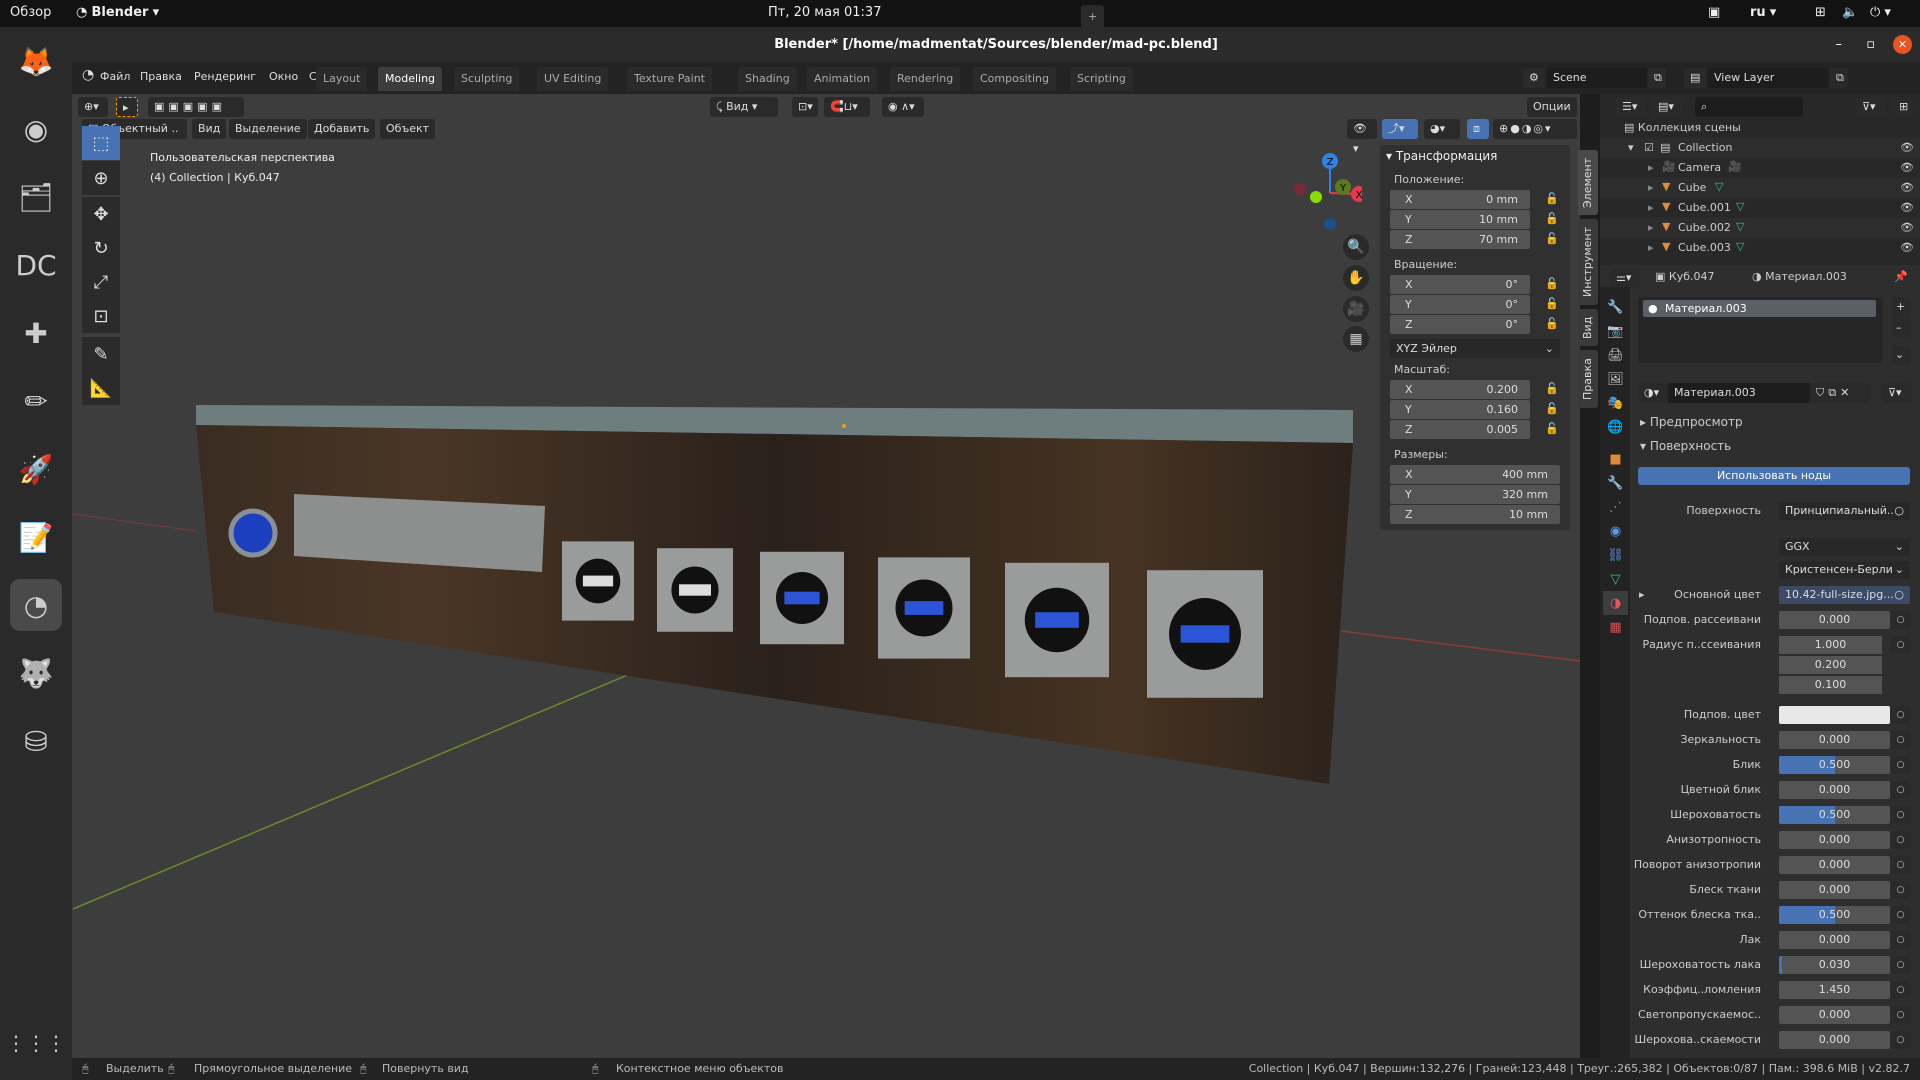 This screenshot has width=1920, height=1080. What do you see at coordinates (1615, 483) in the screenshot?
I see `properties-tab-modifier-icon: 🔧` at bounding box center [1615, 483].